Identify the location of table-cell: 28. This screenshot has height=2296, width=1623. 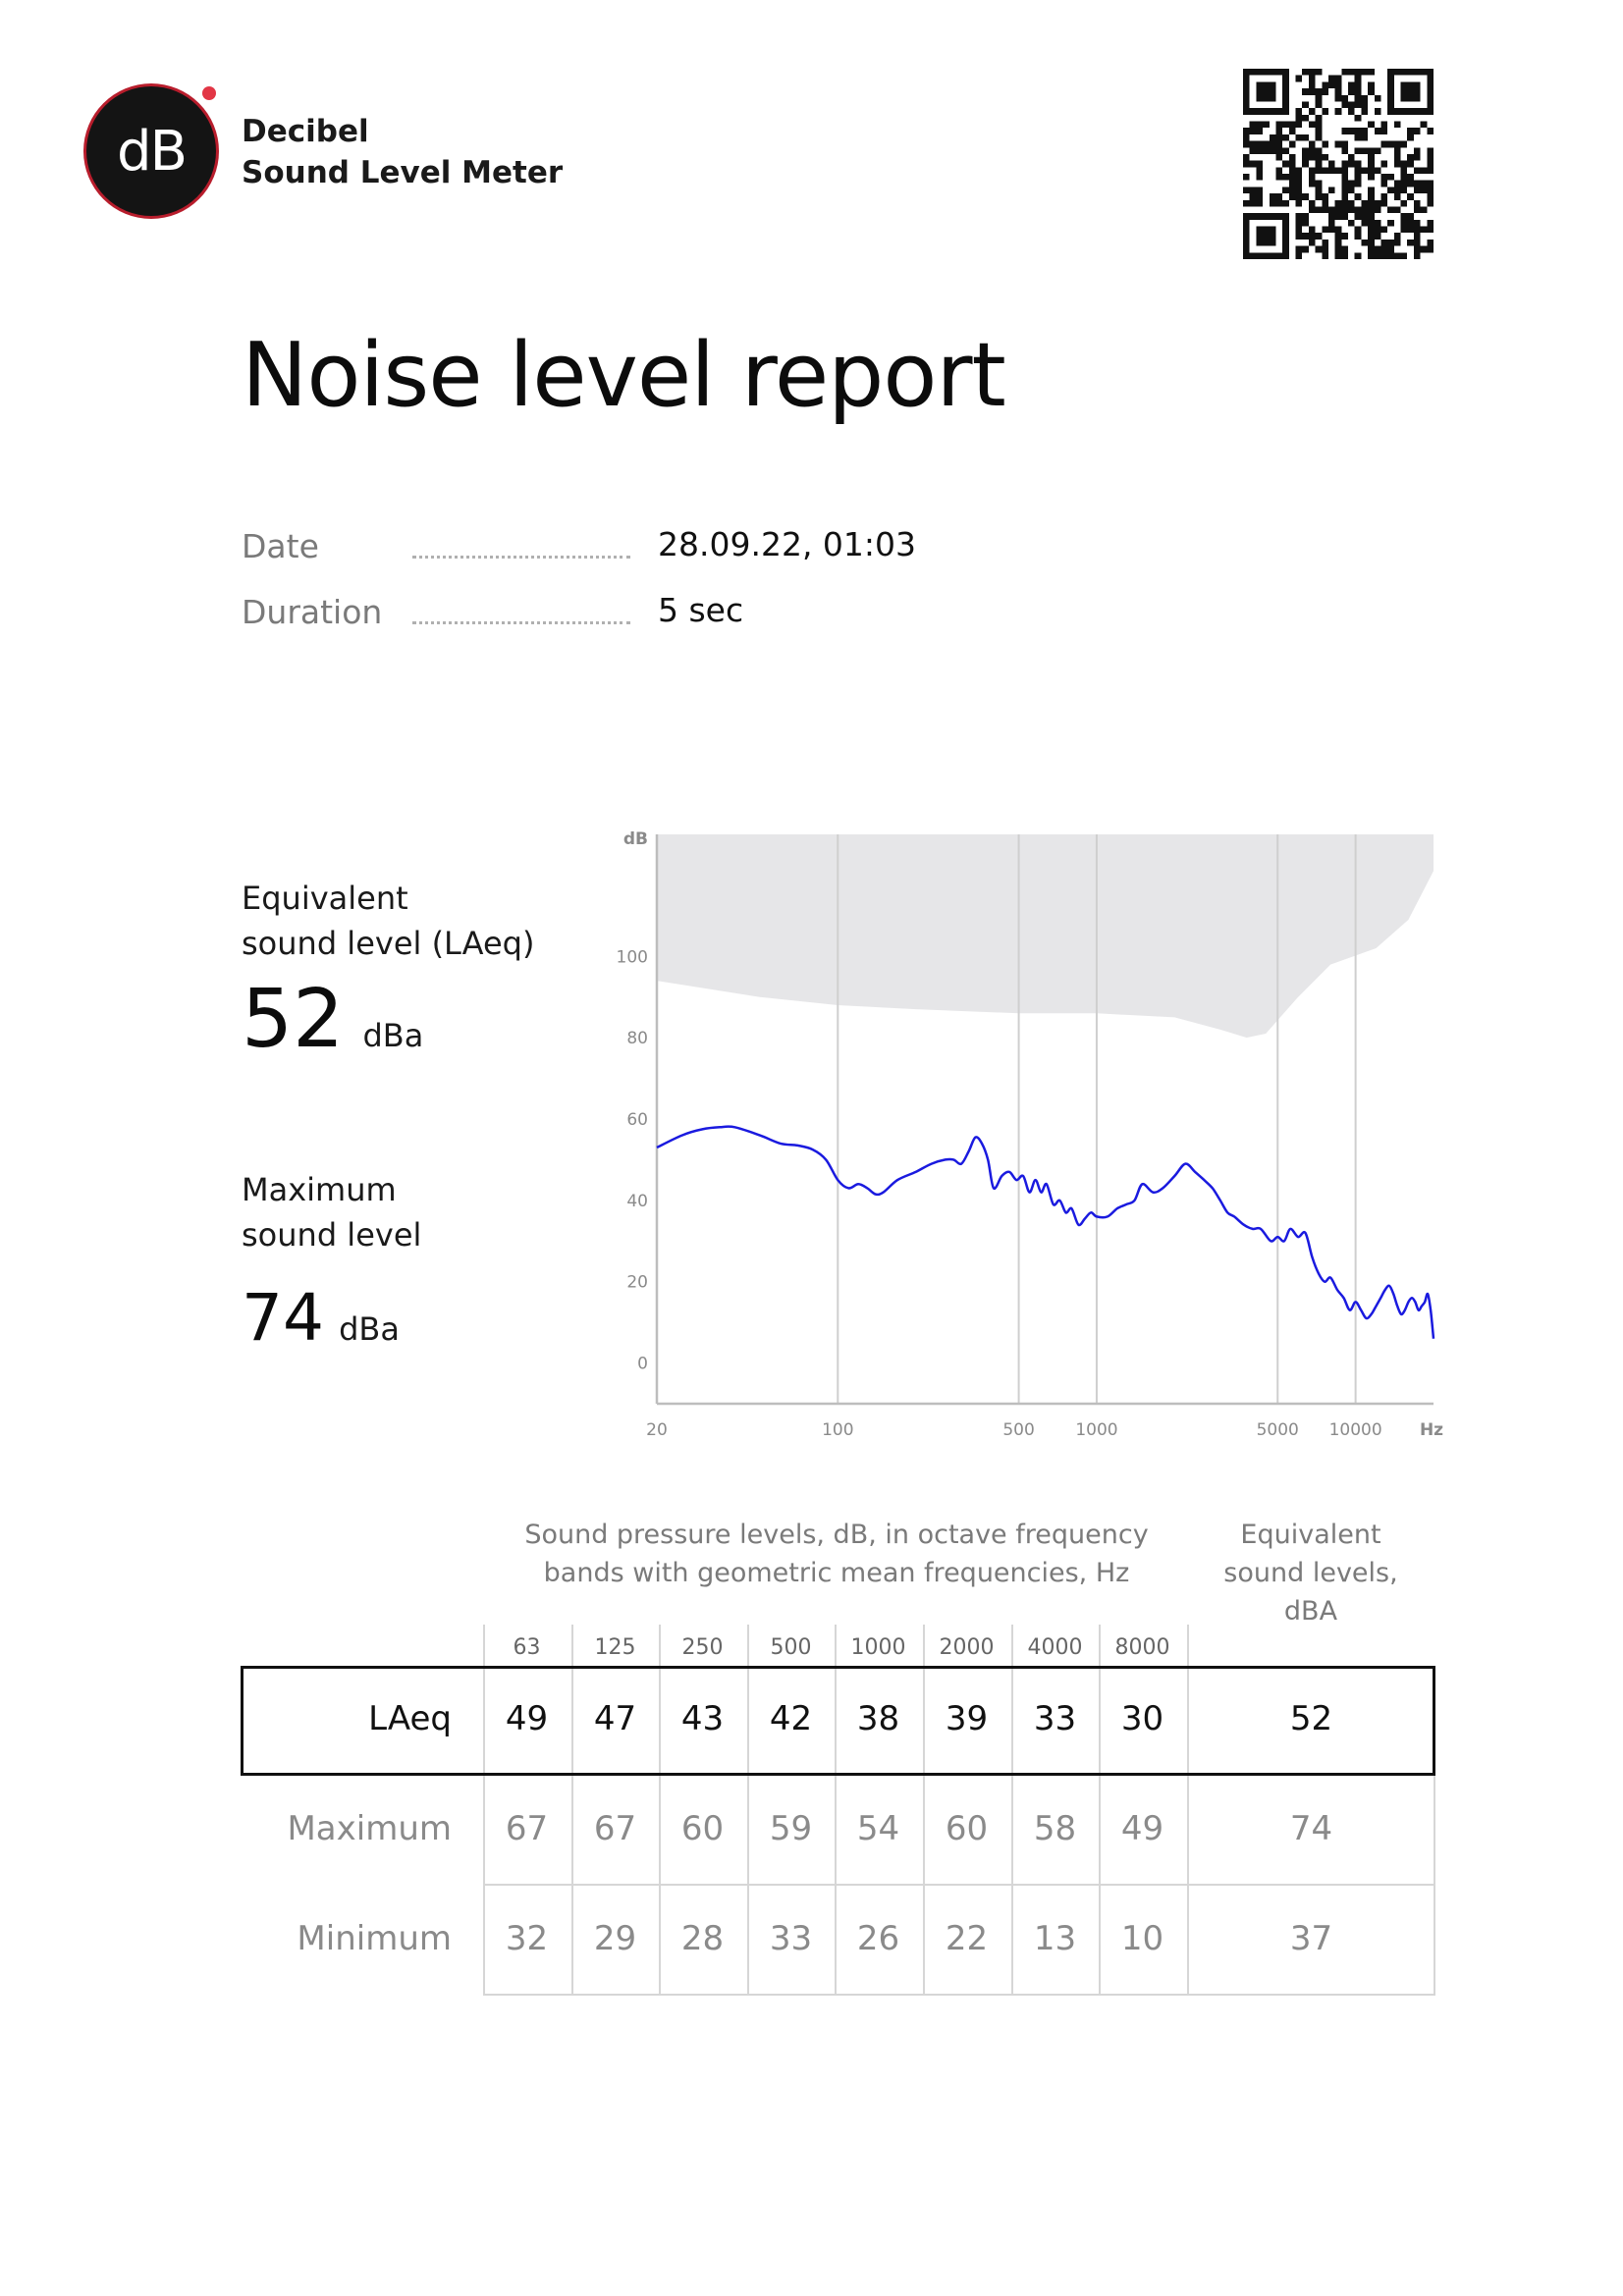
(702, 1938).